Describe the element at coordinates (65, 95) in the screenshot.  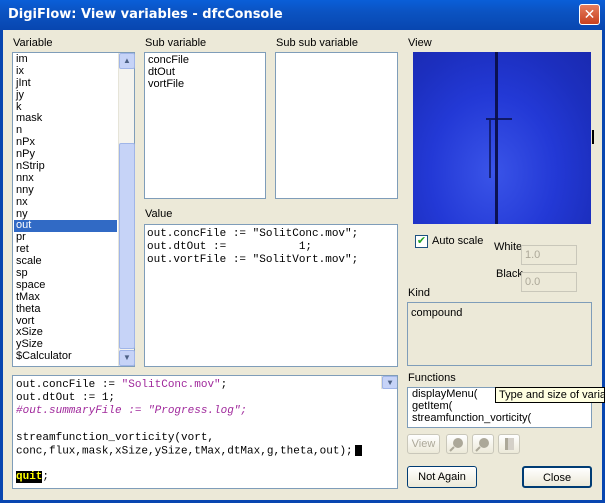
I see `variable-list-item: jy` at that location.